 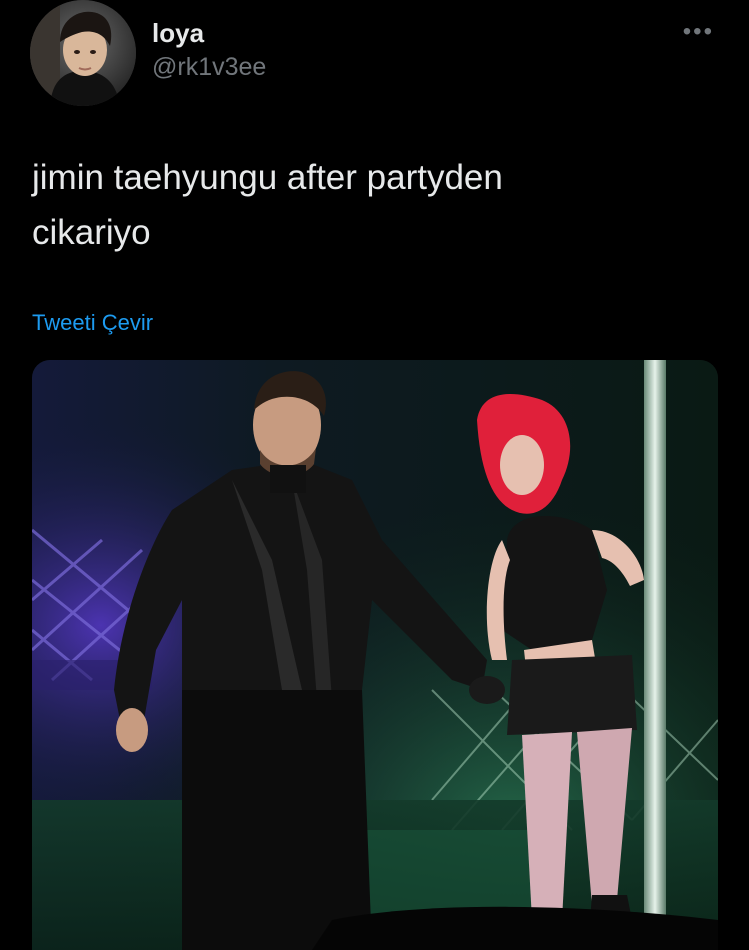 I want to click on user-handle: @rk1v3ee, so click(x=209, y=67).